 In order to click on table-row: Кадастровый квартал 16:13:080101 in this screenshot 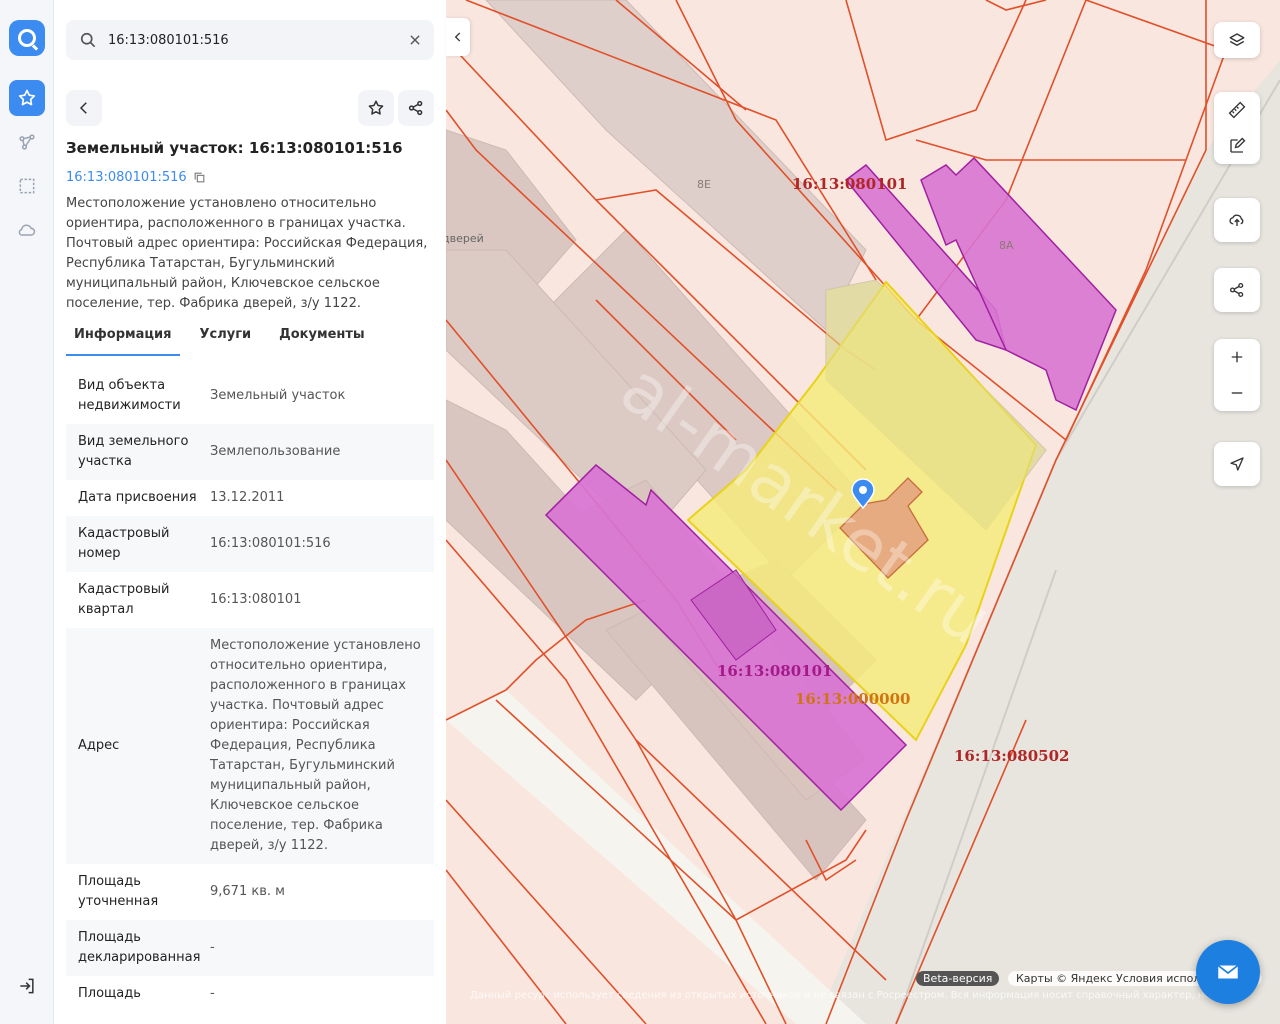, I will do `click(250, 600)`.